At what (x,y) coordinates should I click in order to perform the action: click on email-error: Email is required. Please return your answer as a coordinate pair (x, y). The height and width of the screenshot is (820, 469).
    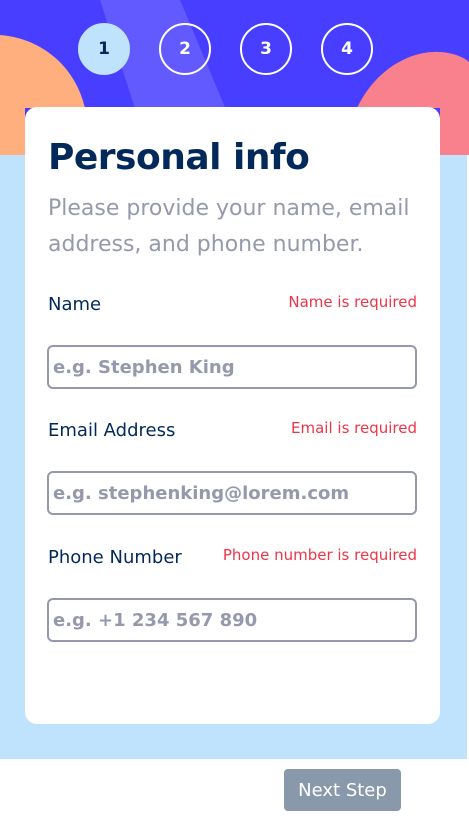
    Looking at the image, I should click on (354, 428).